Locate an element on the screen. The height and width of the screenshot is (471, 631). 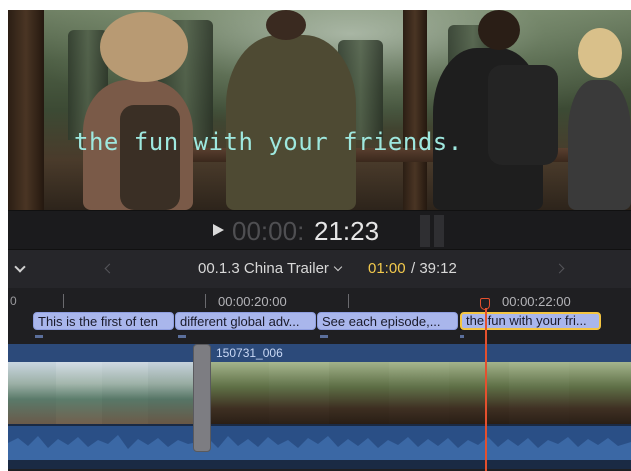
timeline-header: 00.1.3 China Trailer 01:00 / 39:12 is located at coordinates (319, 269).